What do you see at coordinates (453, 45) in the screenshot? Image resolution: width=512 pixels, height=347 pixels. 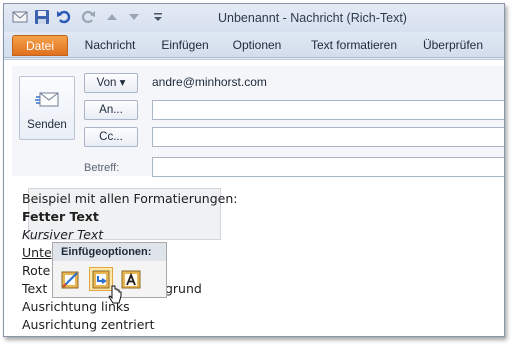 I see `tab-review: Überprüfen` at bounding box center [453, 45].